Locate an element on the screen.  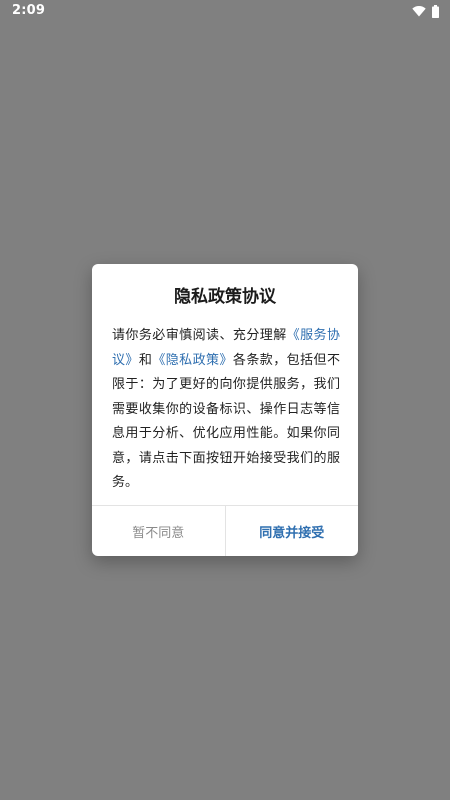
dialog-actions: 暂不同意 同意并接受 is located at coordinates (225, 531).